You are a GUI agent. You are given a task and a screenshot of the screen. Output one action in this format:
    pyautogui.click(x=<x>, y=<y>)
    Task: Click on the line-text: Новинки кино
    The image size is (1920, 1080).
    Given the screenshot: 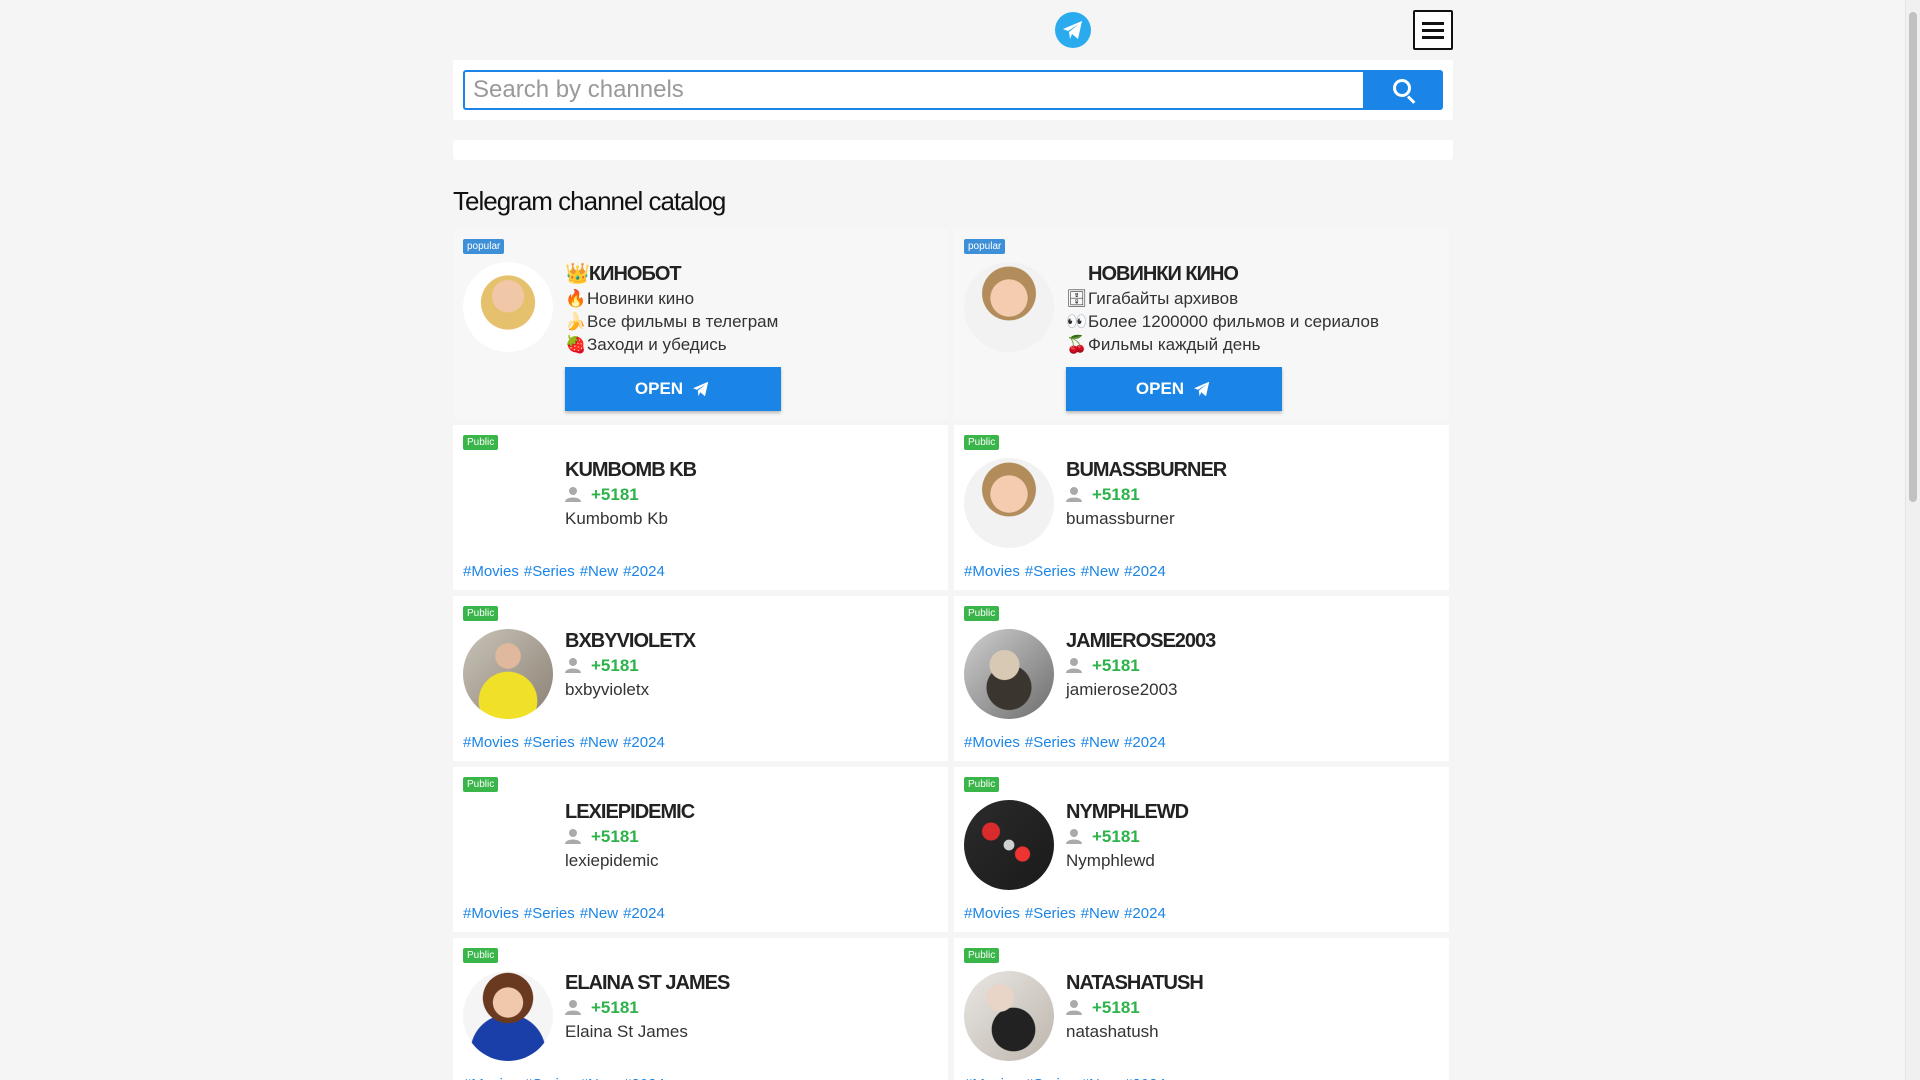 What is the action you would take?
    pyautogui.click(x=641, y=298)
    